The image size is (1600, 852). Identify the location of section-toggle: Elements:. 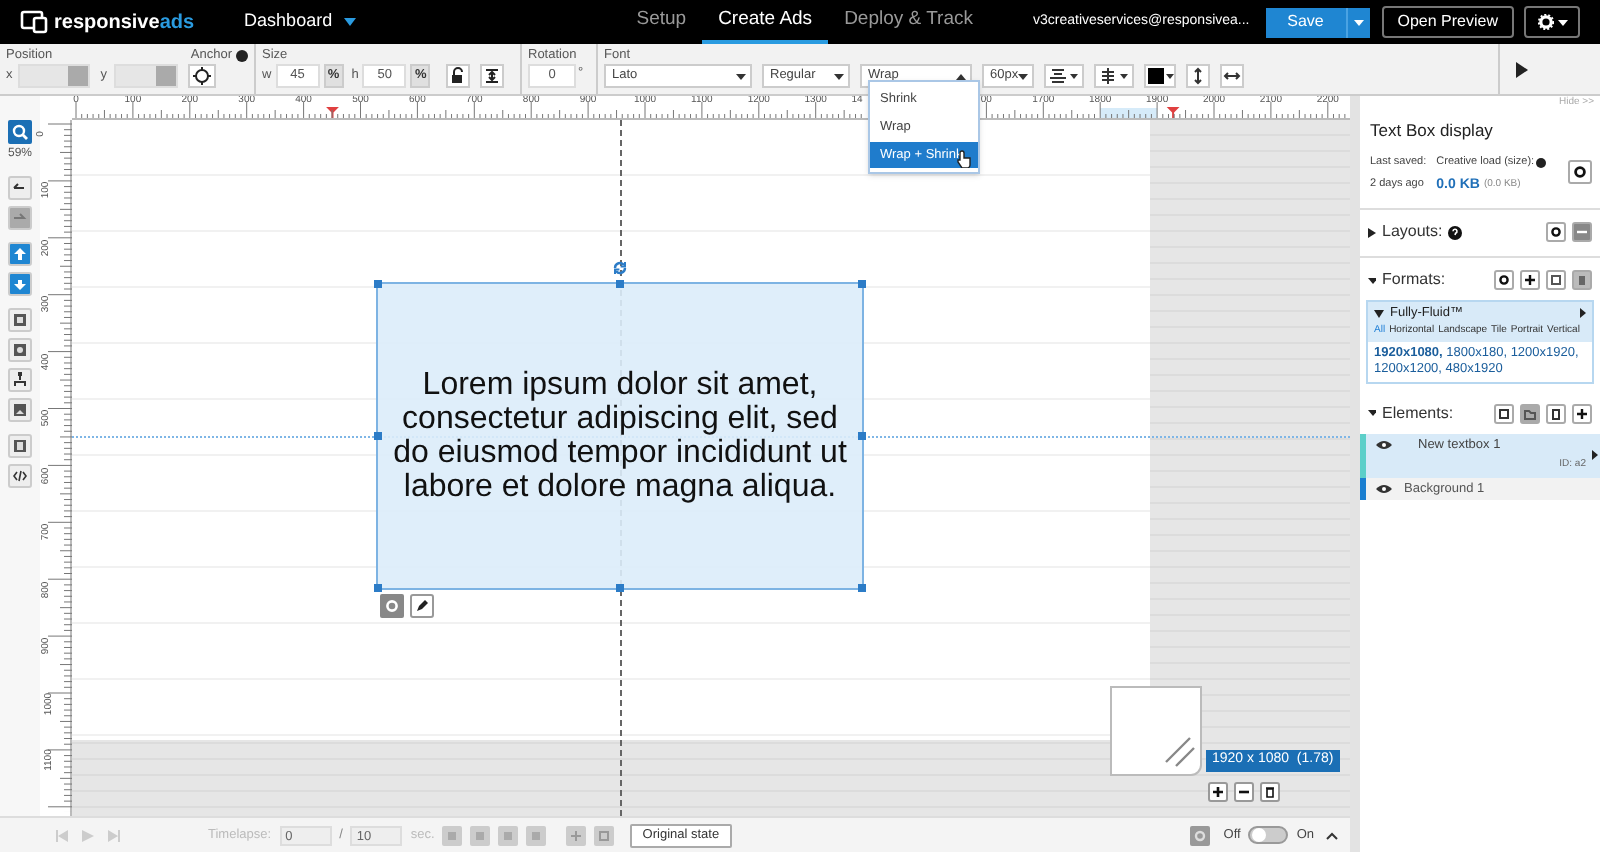
(1411, 413).